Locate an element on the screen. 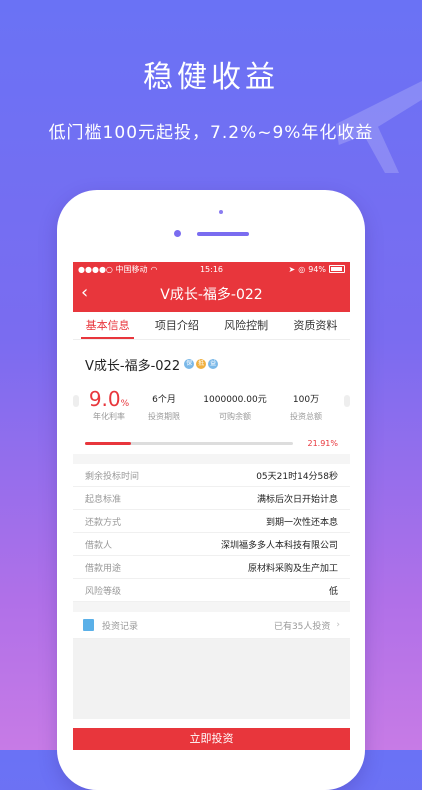 Image resolution: width=422 pixels, height=790 pixels. banner-title: 稳健收益 is located at coordinates (211, 77).